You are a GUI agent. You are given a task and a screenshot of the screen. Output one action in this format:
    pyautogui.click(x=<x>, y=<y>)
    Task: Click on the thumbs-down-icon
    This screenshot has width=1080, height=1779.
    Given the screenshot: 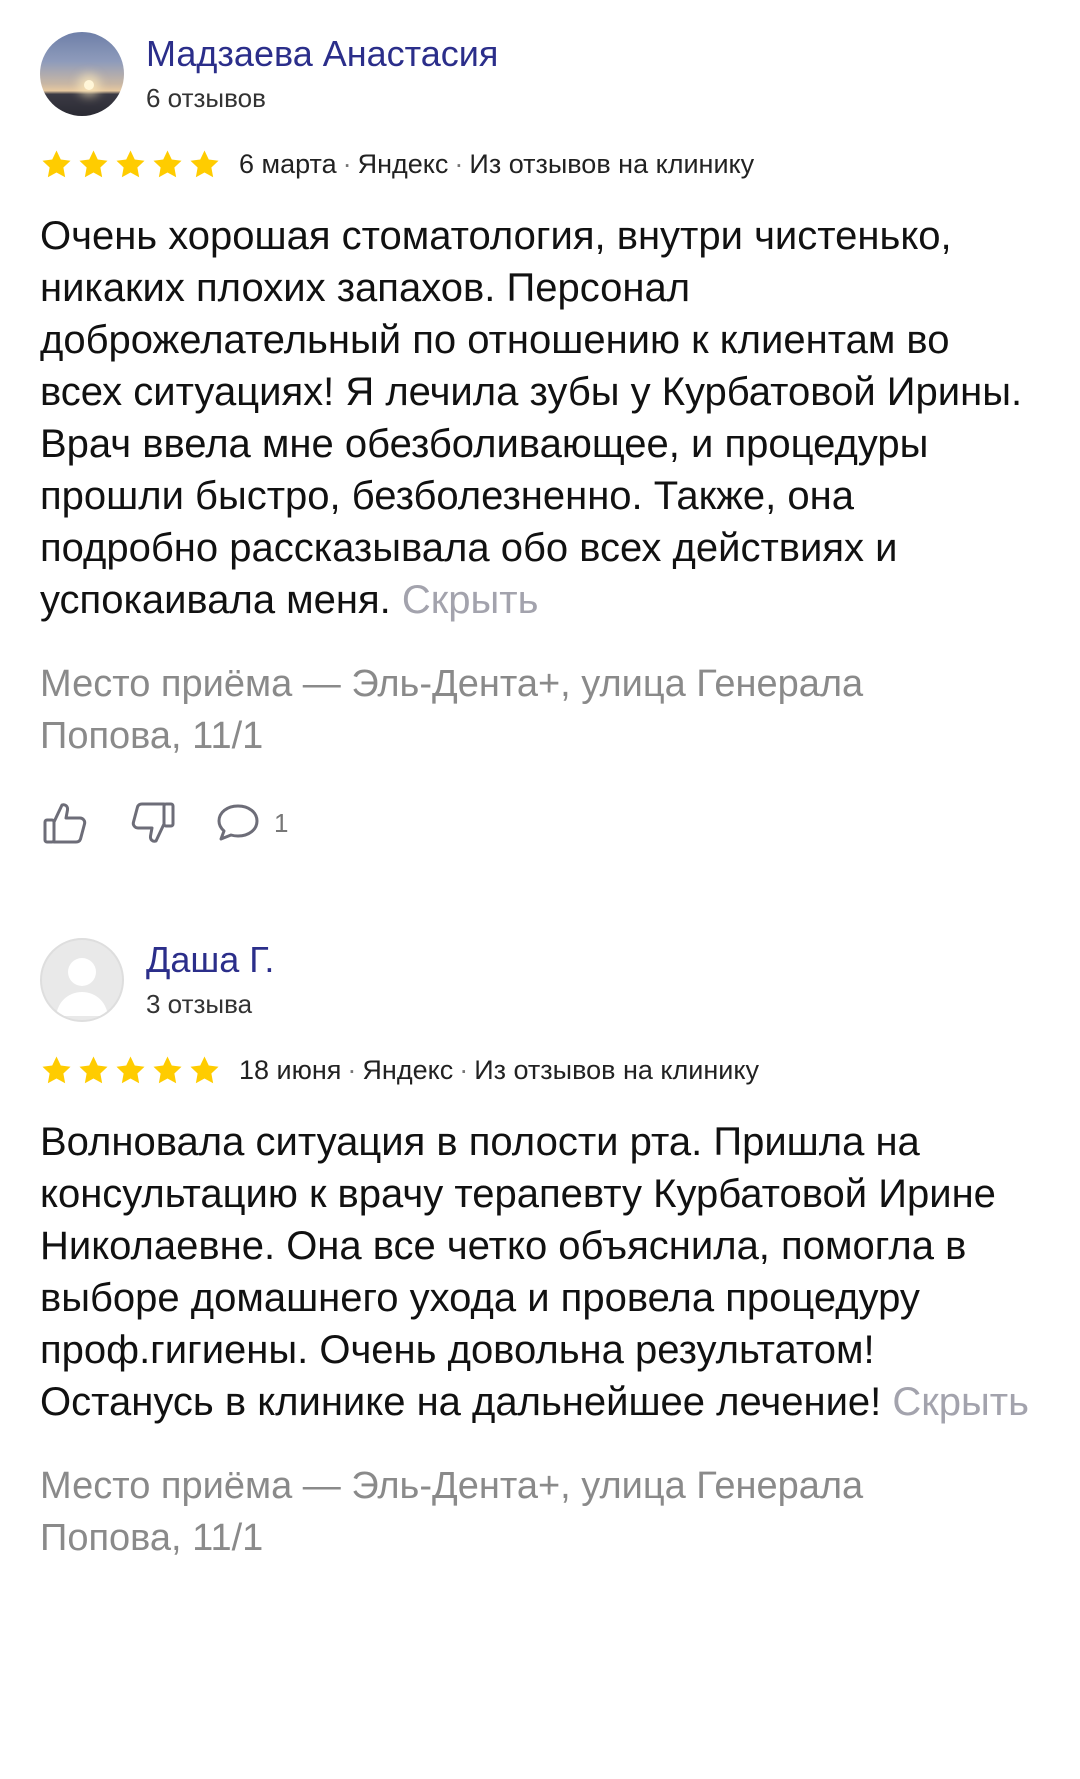 What is the action you would take?
    pyautogui.click(x=153, y=822)
    